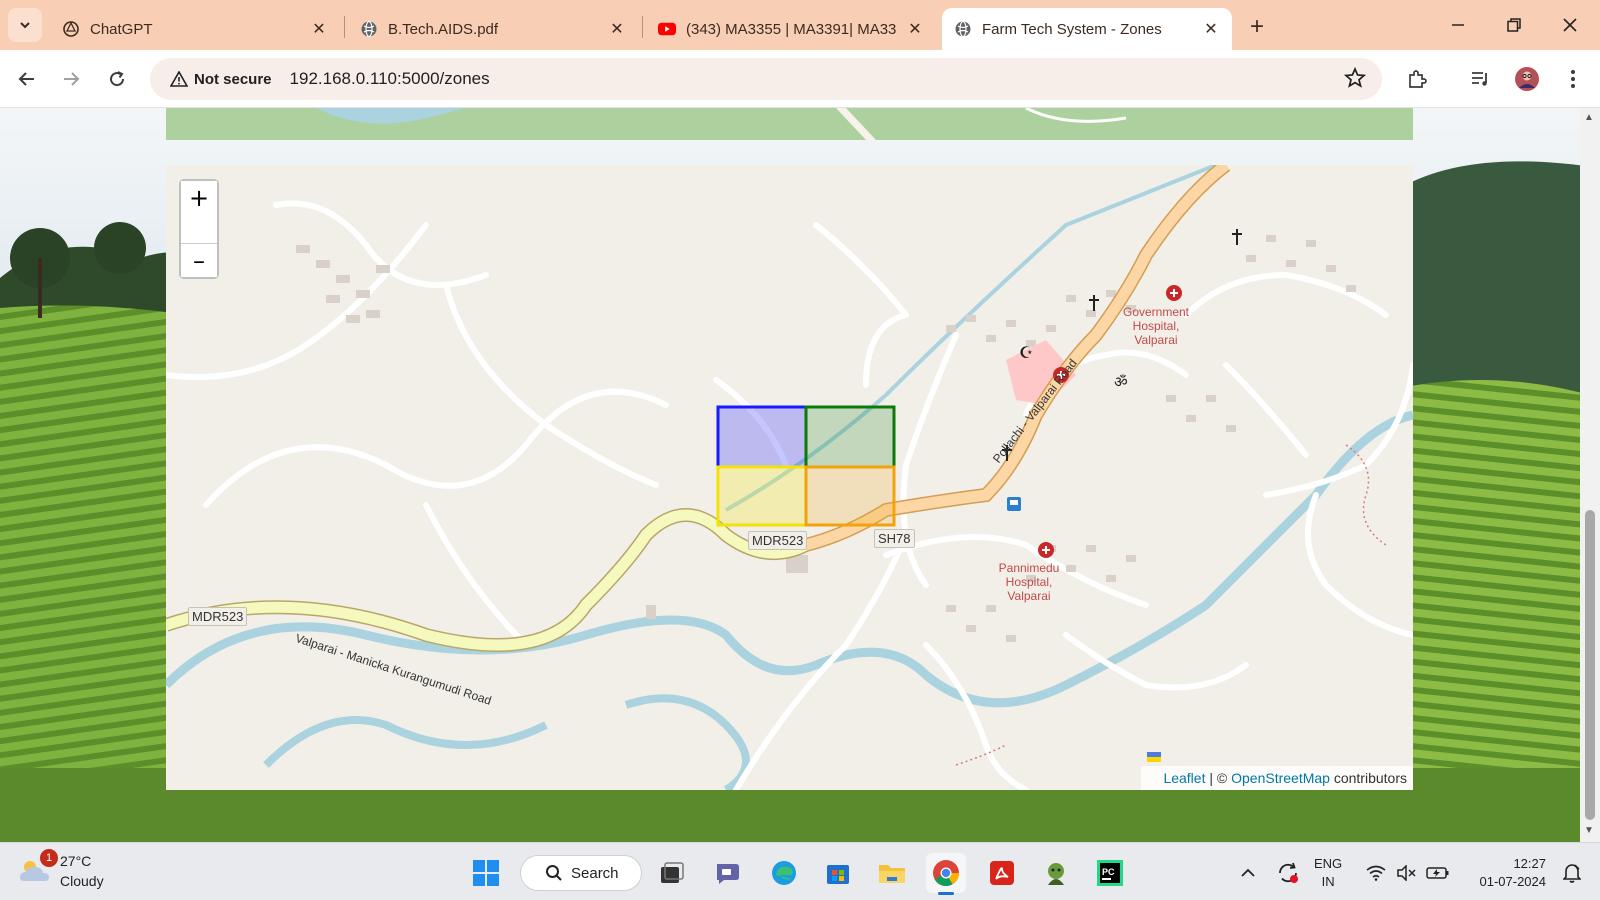 This screenshot has height=900, width=1600. What do you see at coordinates (894, 538) in the screenshot?
I see `road-shield-label: SH78` at bounding box center [894, 538].